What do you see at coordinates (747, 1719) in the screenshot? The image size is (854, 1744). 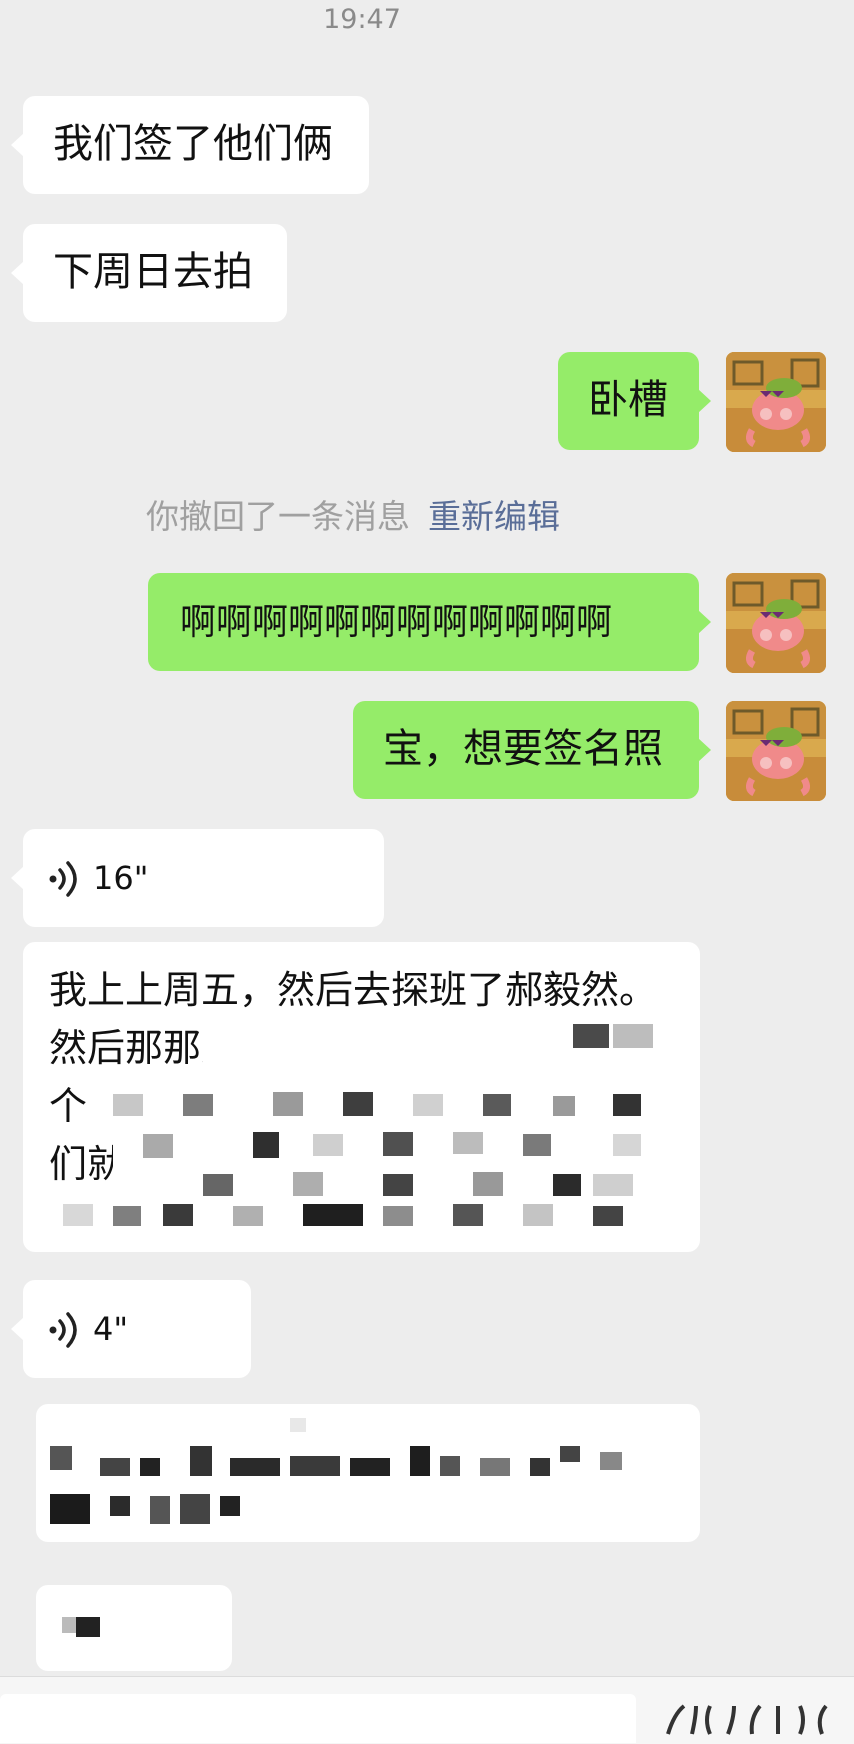 I see `toolbar-partial-icons` at bounding box center [747, 1719].